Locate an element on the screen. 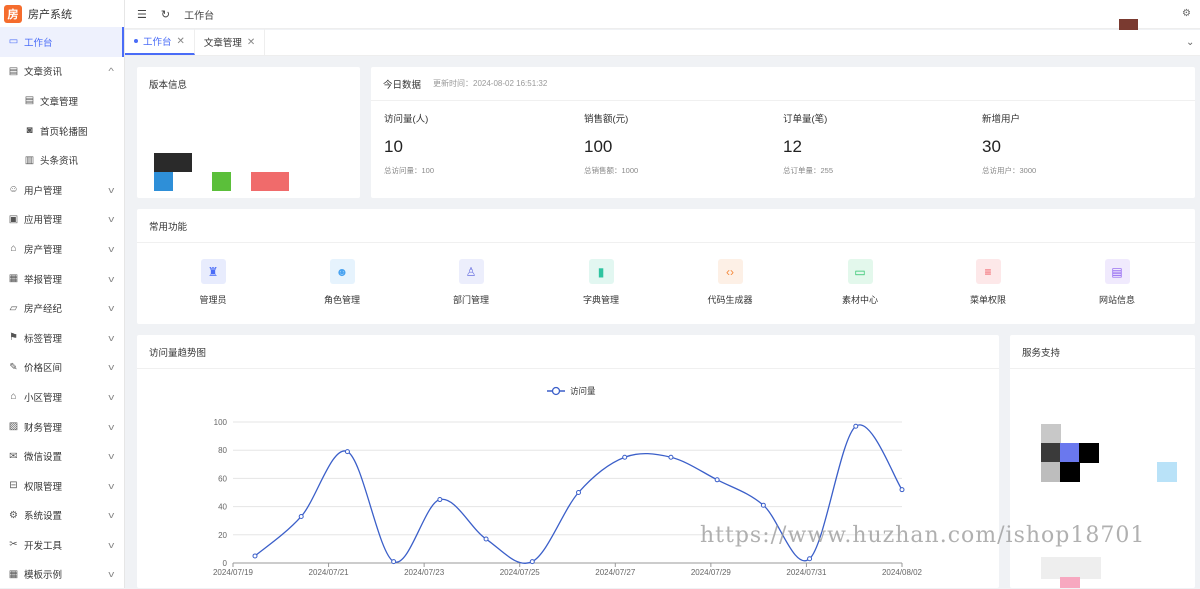 The width and height of the screenshot is (1200, 589). gear-icon: ⚙ is located at coordinates (13, 515).